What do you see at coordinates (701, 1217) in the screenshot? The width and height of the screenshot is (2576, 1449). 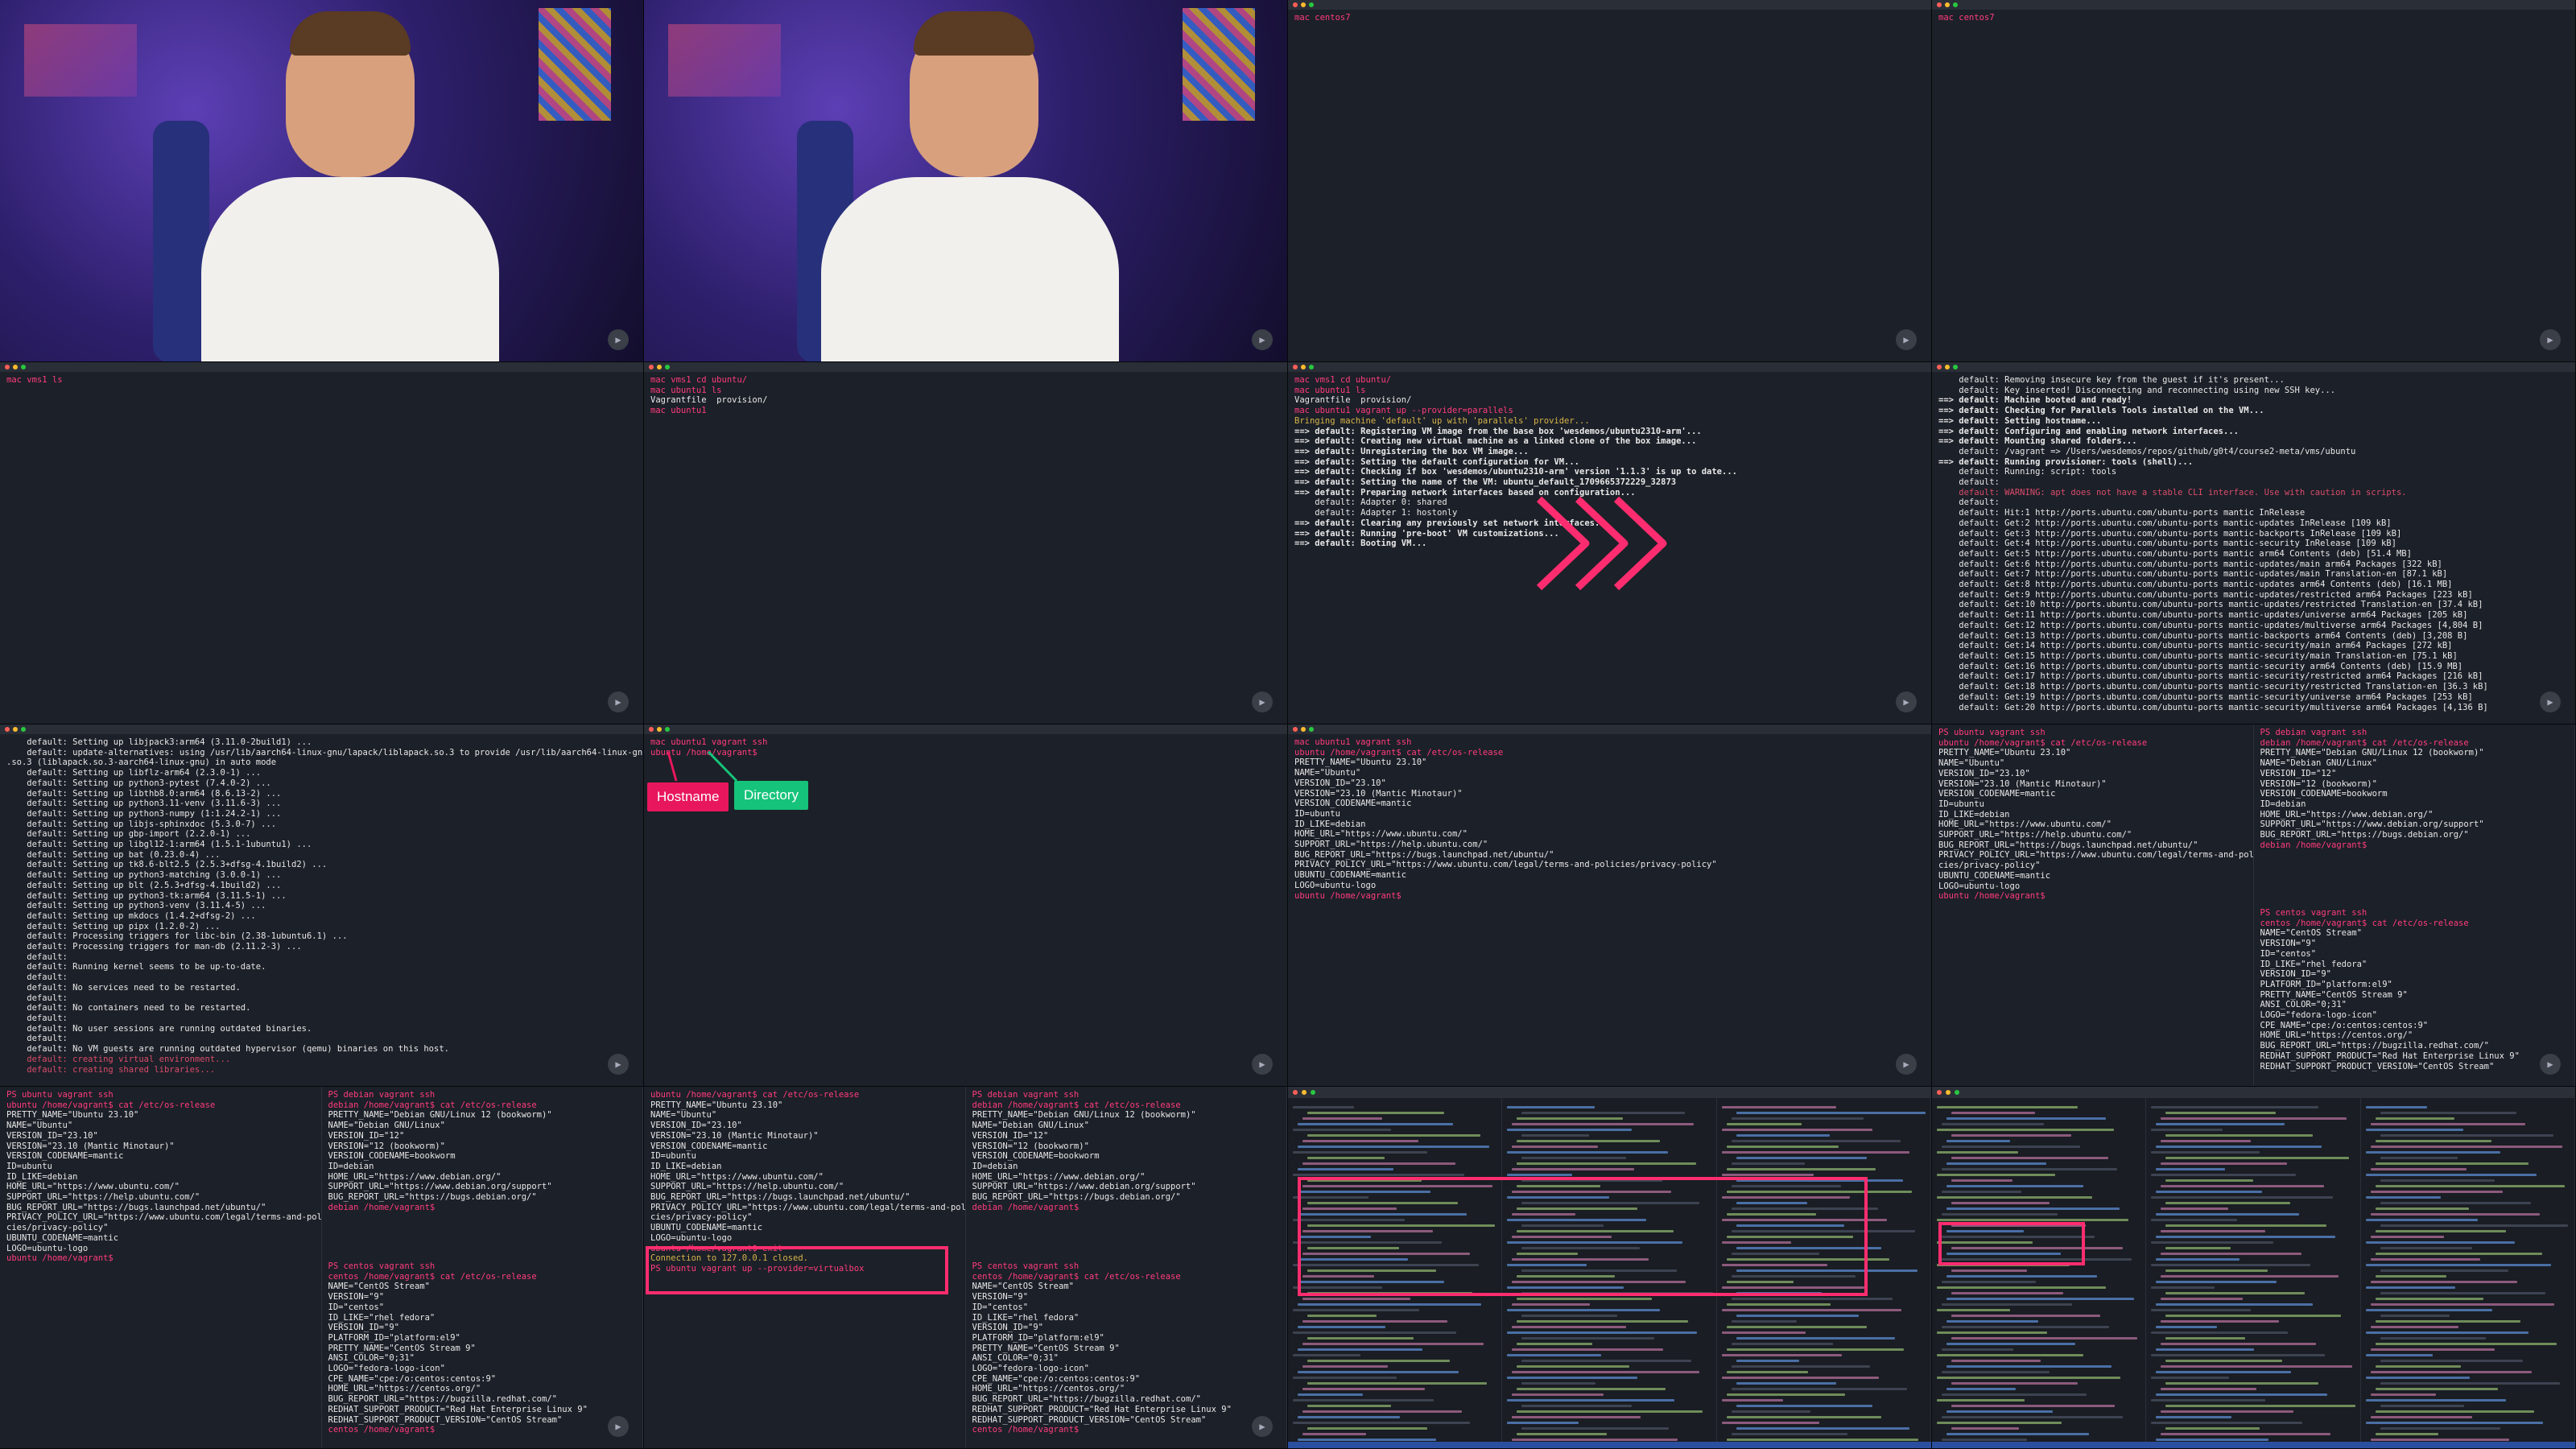 I see `terminal-line: cies/privacy-policy"` at bounding box center [701, 1217].